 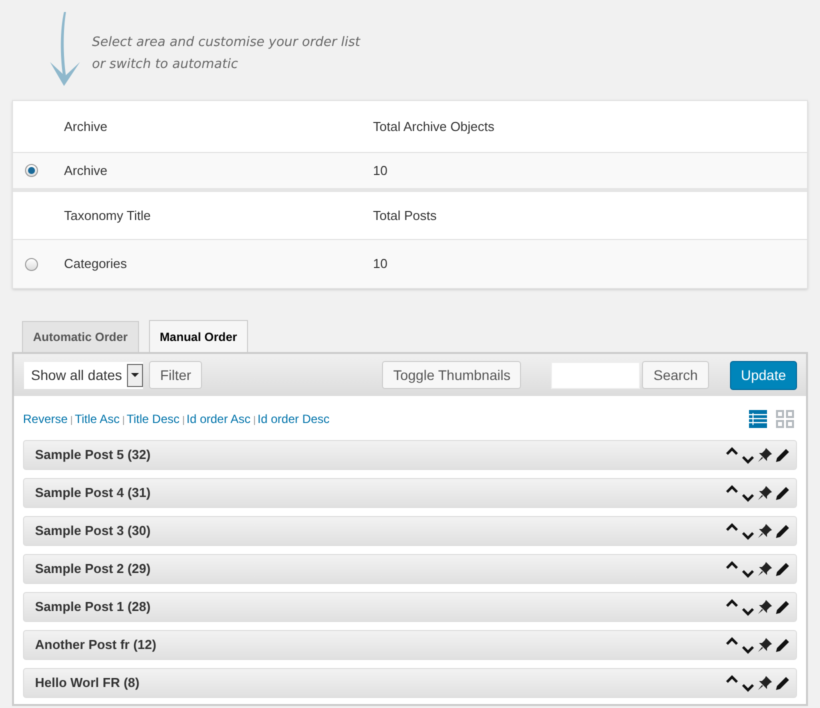 What do you see at coordinates (65, 49) in the screenshot?
I see `arrow-icon` at bounding box center [65, 49].